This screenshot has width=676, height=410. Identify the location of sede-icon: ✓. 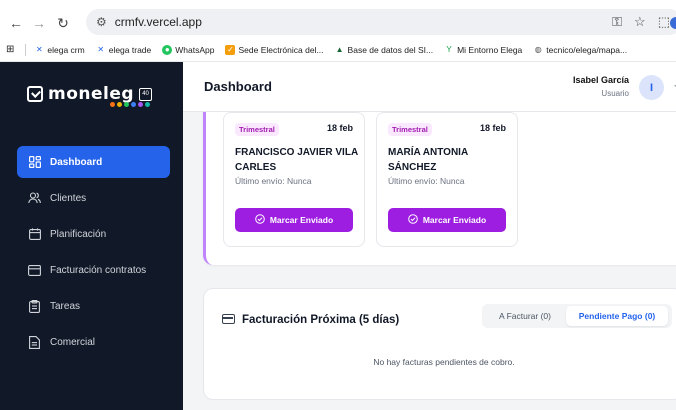
(230, 49).